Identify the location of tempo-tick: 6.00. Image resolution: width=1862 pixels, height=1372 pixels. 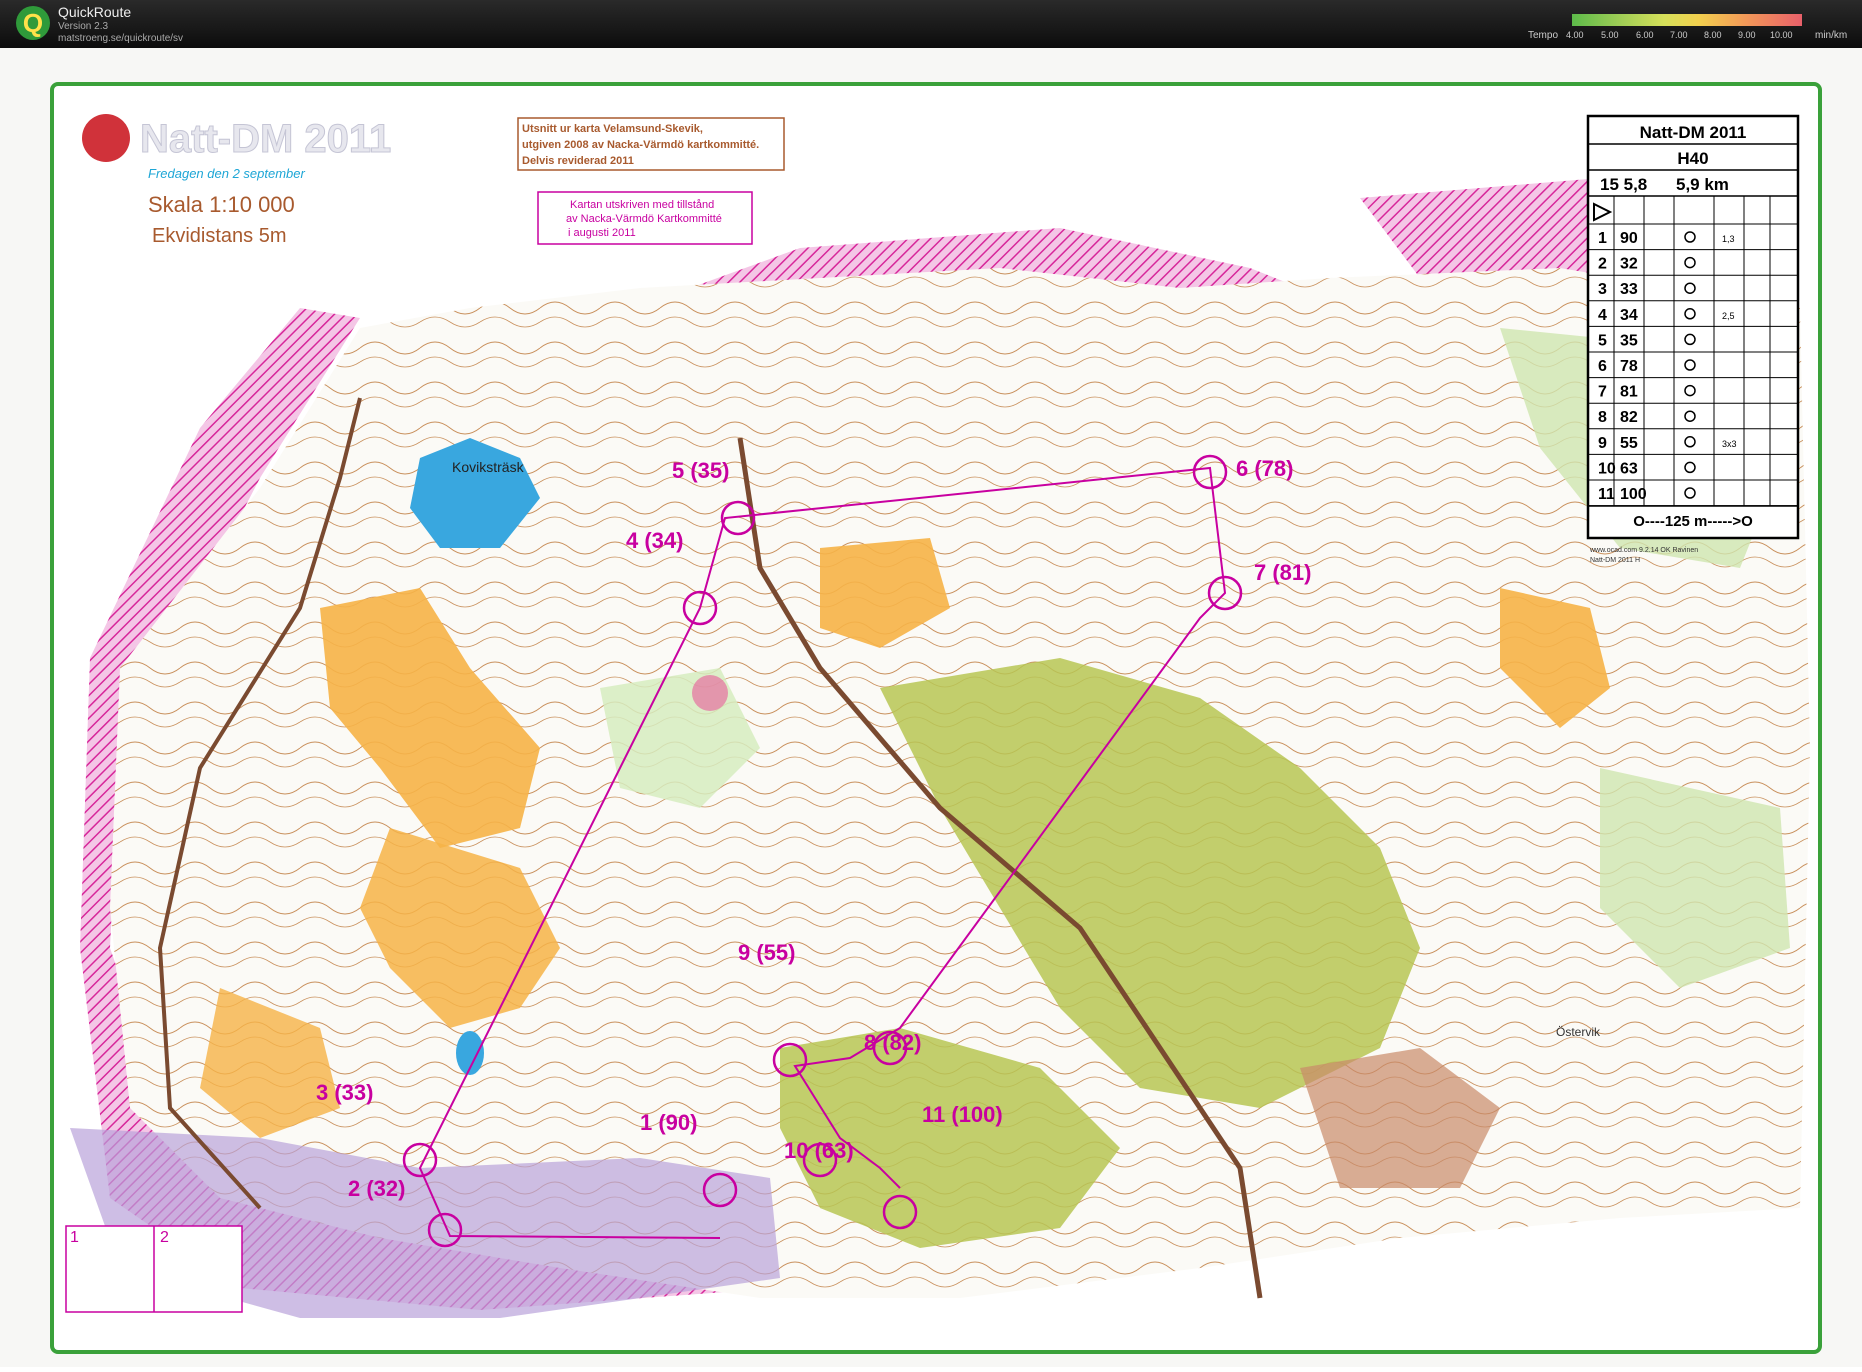
(1645, 35).